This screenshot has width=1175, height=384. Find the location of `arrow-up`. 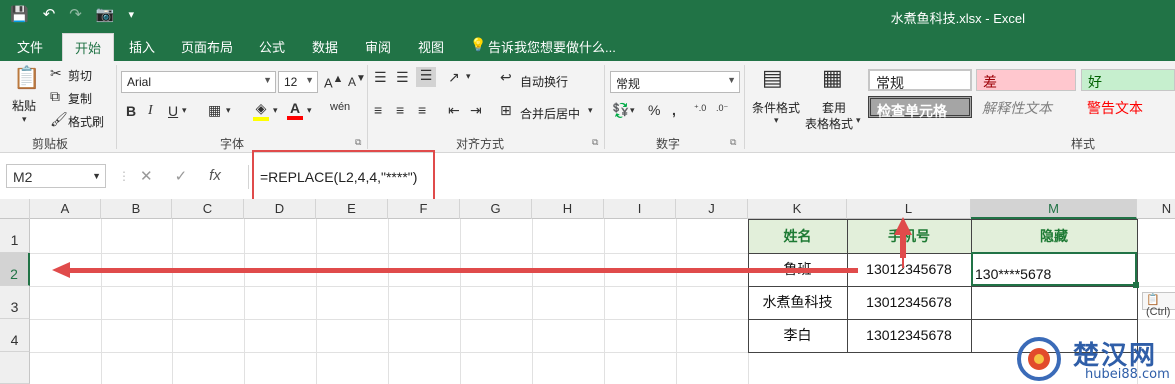

arrow-up is located at coordinates (903, 237).